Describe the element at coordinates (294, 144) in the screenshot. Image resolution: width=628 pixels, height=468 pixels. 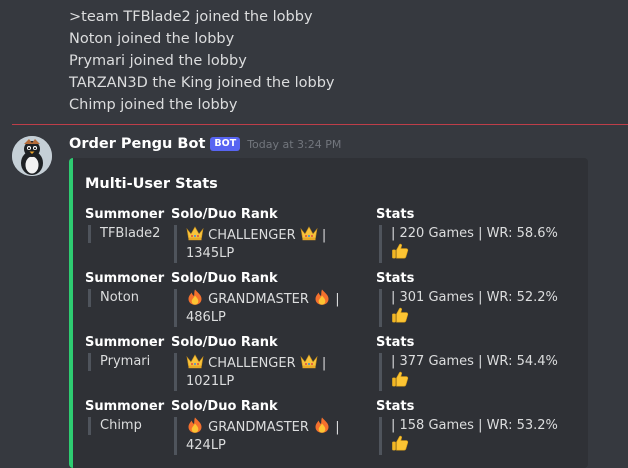
I see `timestamp: Today at 3:24 PM` at that location.